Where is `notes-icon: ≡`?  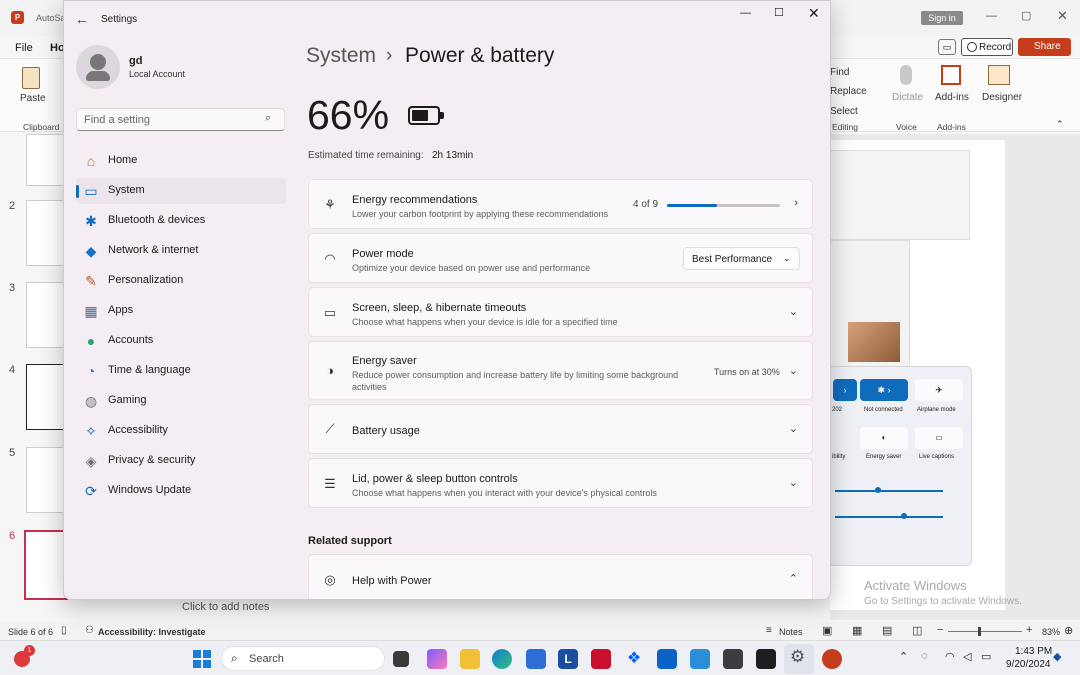
notes-icon: ≡ is located at coordinates (769, 630).